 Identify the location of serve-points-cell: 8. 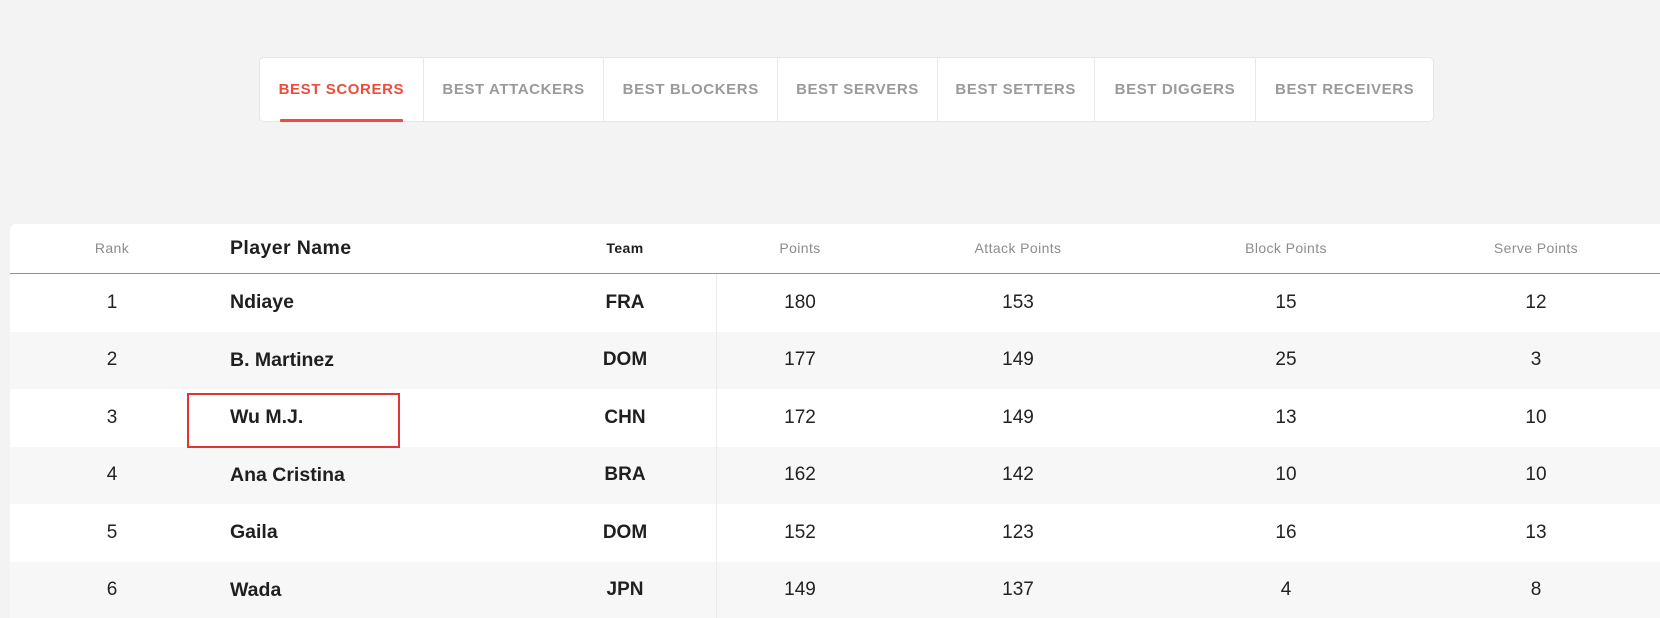
(1536, 590).